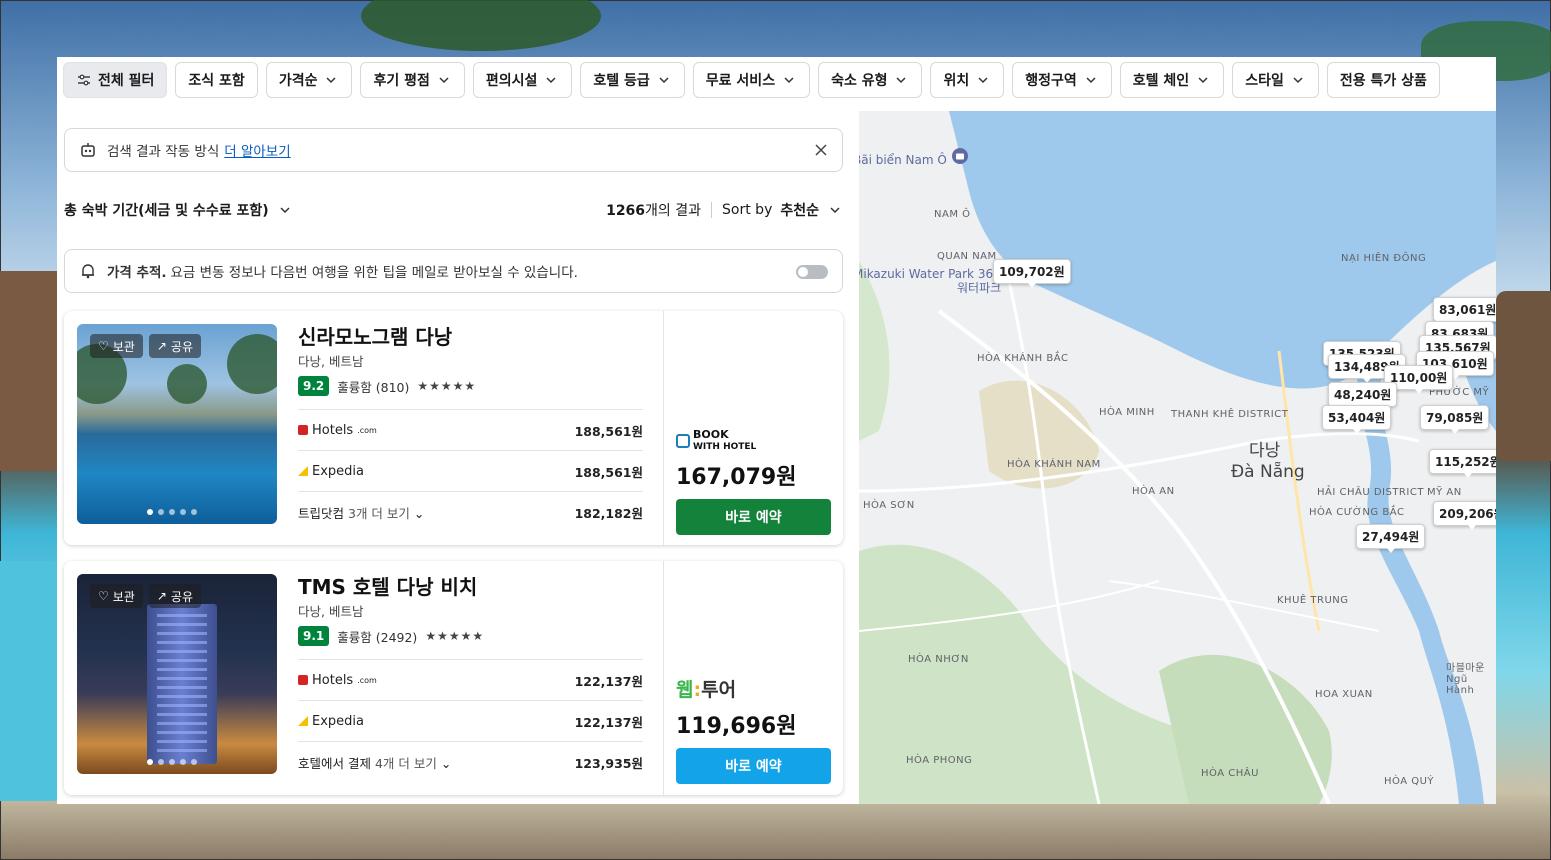 This screenshot has width=1551, height=860. What do you see at coordinates (1230, 773) in the screenshot?
I see `map-label: HÒA CHÂU` at bounding box center [1230, 773].